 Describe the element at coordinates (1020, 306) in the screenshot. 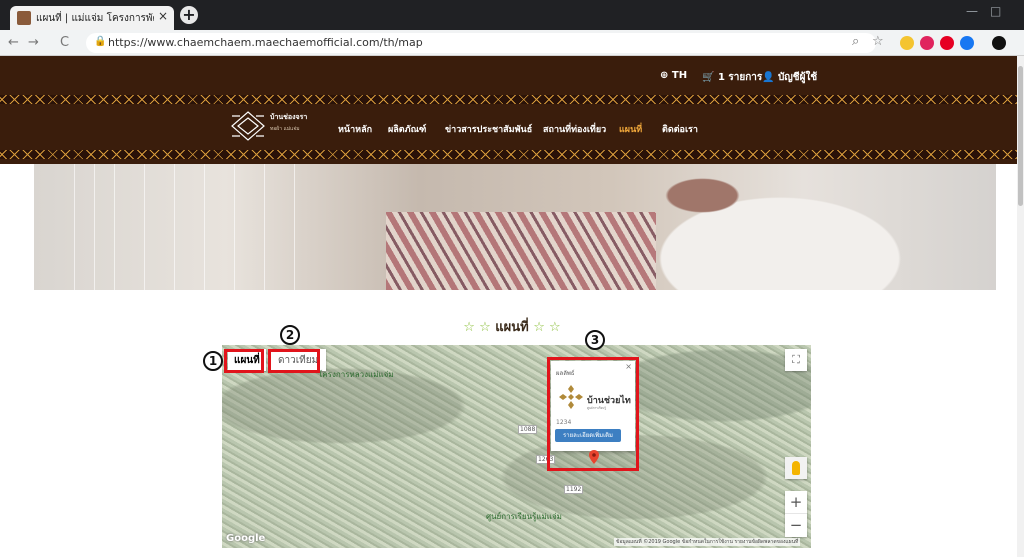

I see `page-scrollbar` at that location.